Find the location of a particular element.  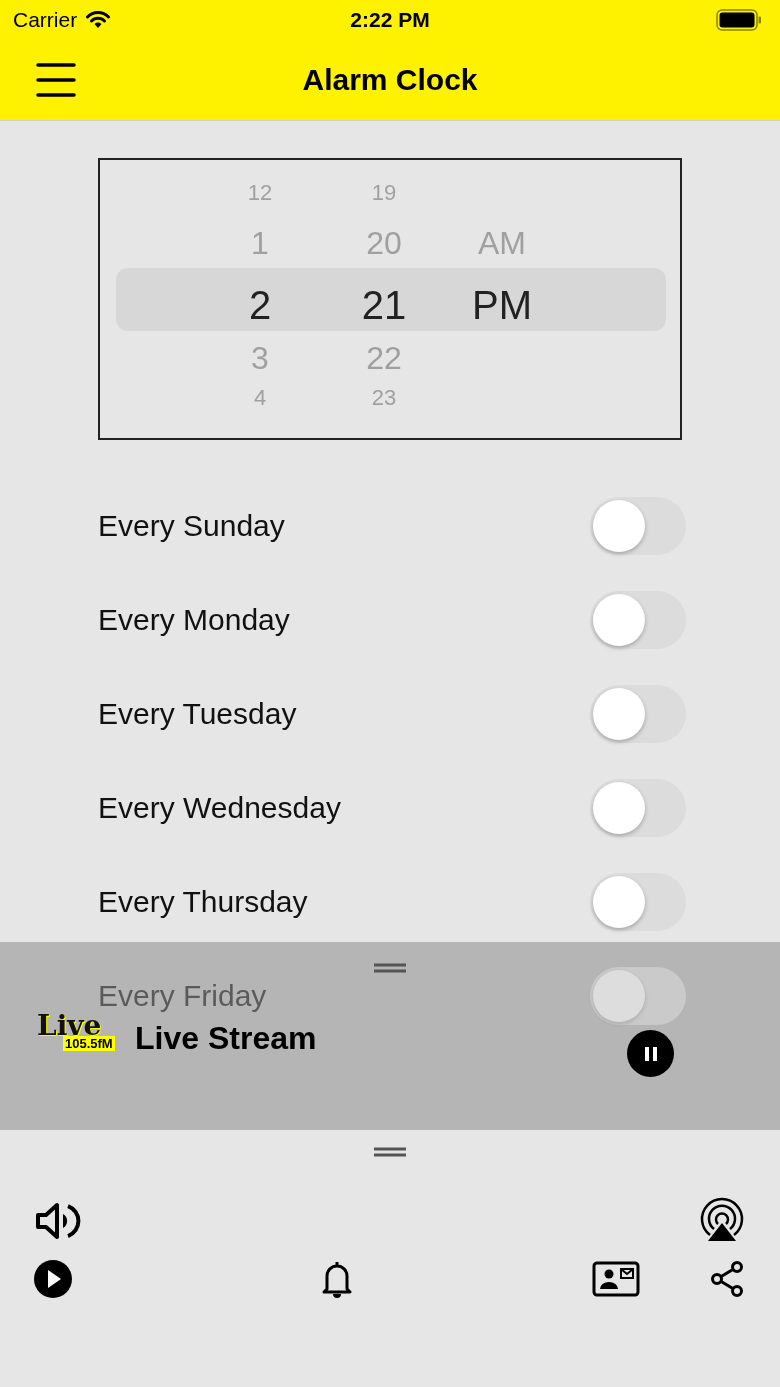

speaker-icon is located at coordinates (58, 1221).